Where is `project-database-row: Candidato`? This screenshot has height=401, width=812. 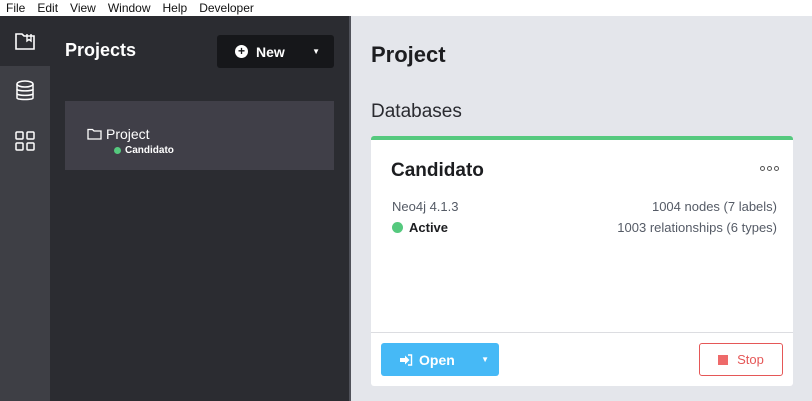
project-database-row: Candidato is located at coordinates (144, 150).